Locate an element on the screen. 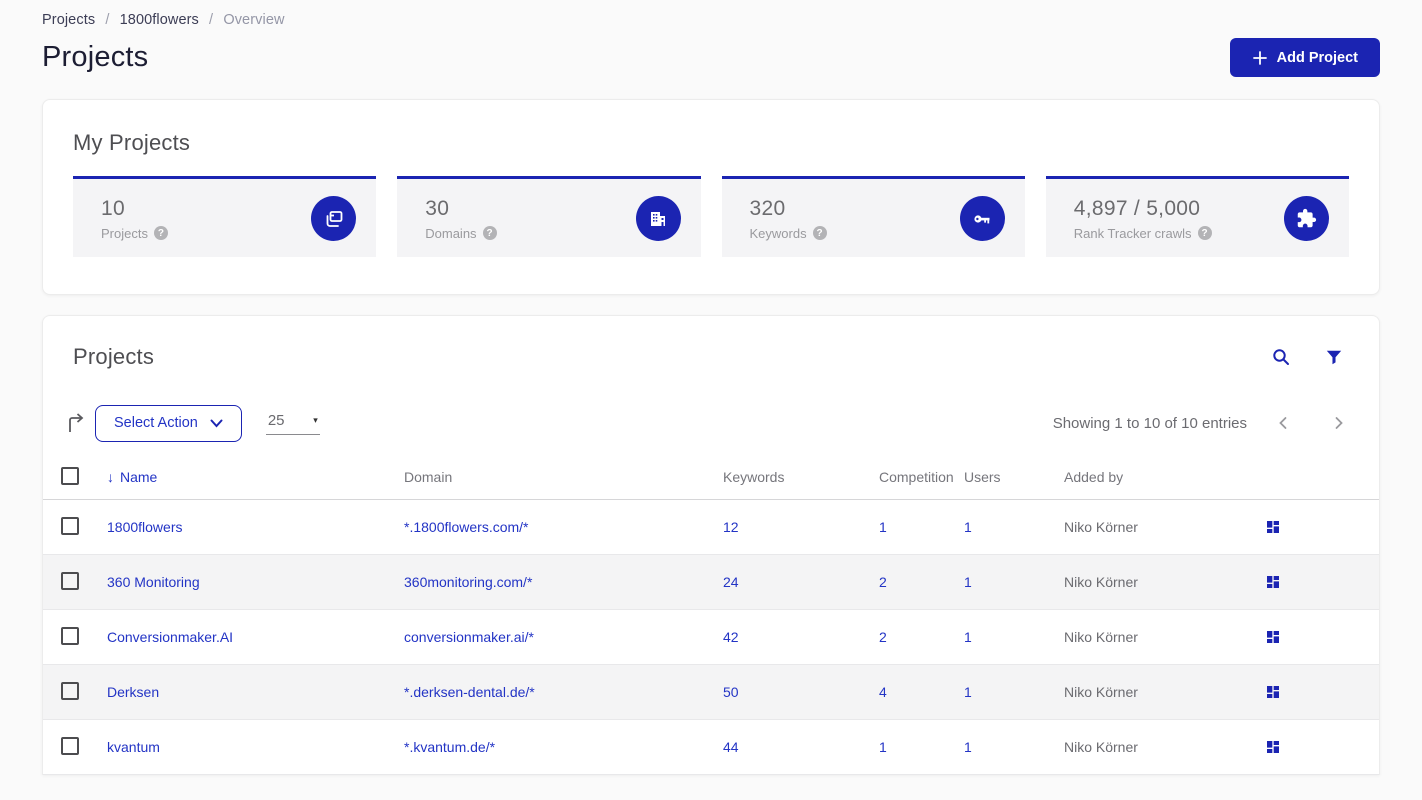 This screenshot has height=800, width=1422. project-name-link: kvantum is located at coordinates (133, 747).